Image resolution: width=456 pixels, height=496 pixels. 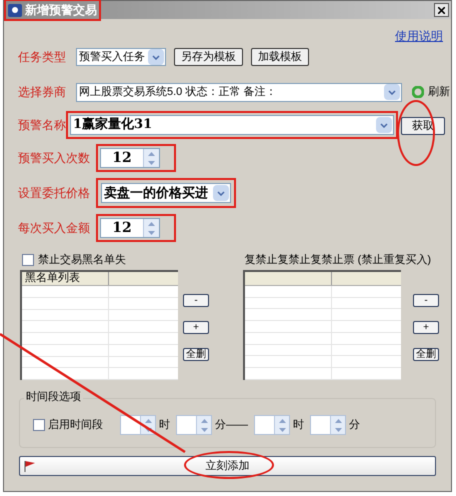 What do you see at coordinates (419, 36) in the screenshot?
I see `help-link: 使用说明` at bounding box center [419, 36].